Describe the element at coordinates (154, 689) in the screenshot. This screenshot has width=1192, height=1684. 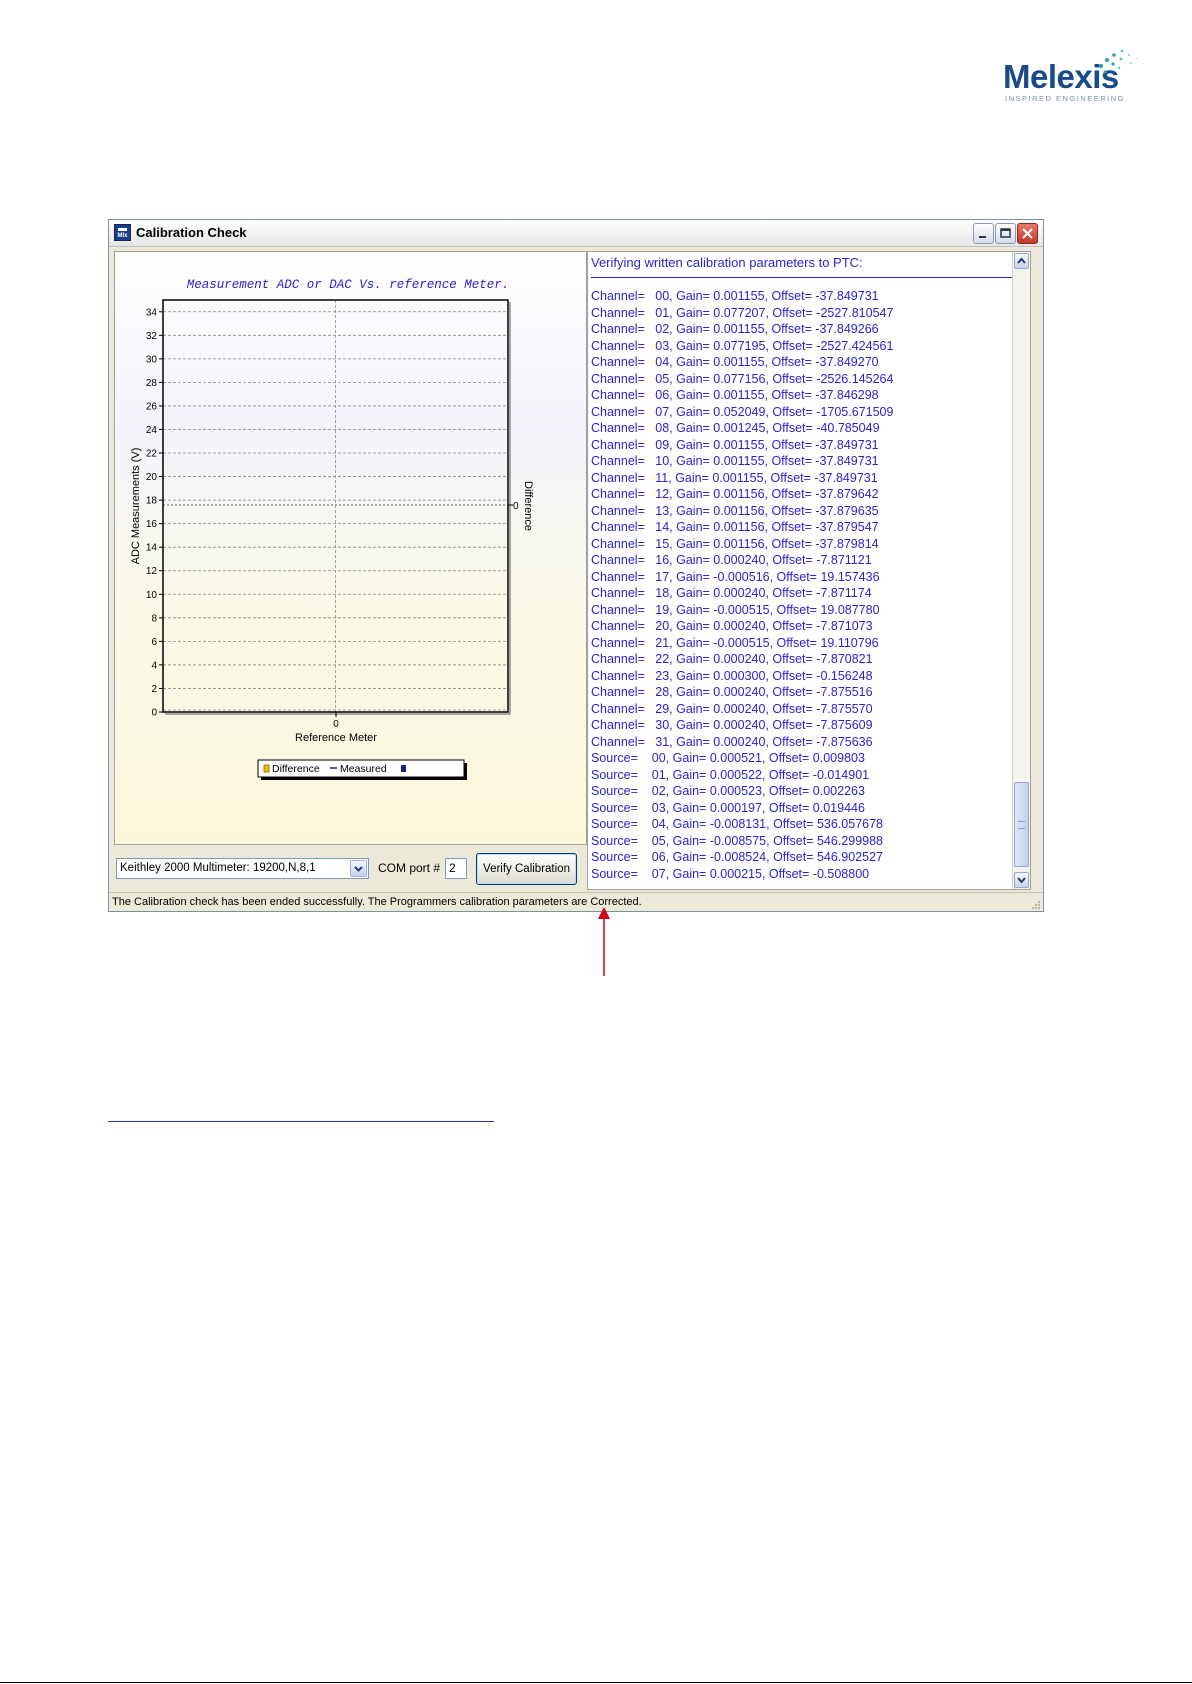
I see `y-tick-label: 2` at that location.